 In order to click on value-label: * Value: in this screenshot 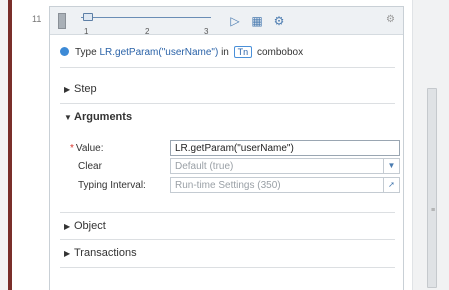, I will do `click(87, 148)`.